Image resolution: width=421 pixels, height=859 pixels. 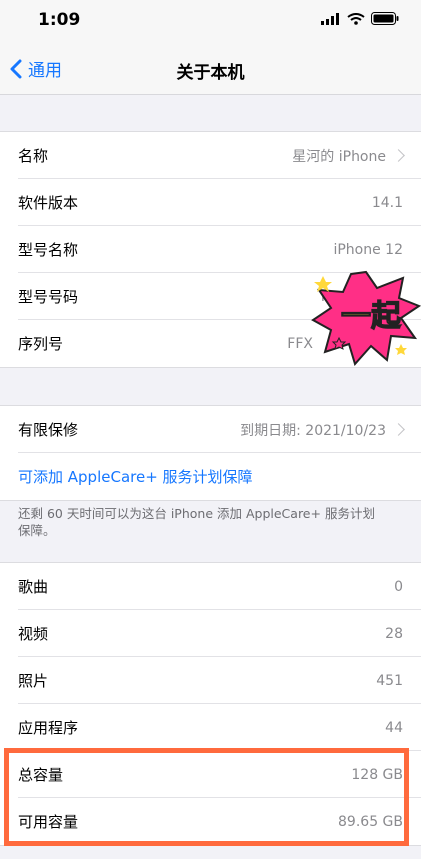 I want to click on name-label: 名称, so click(x=33, y=156).